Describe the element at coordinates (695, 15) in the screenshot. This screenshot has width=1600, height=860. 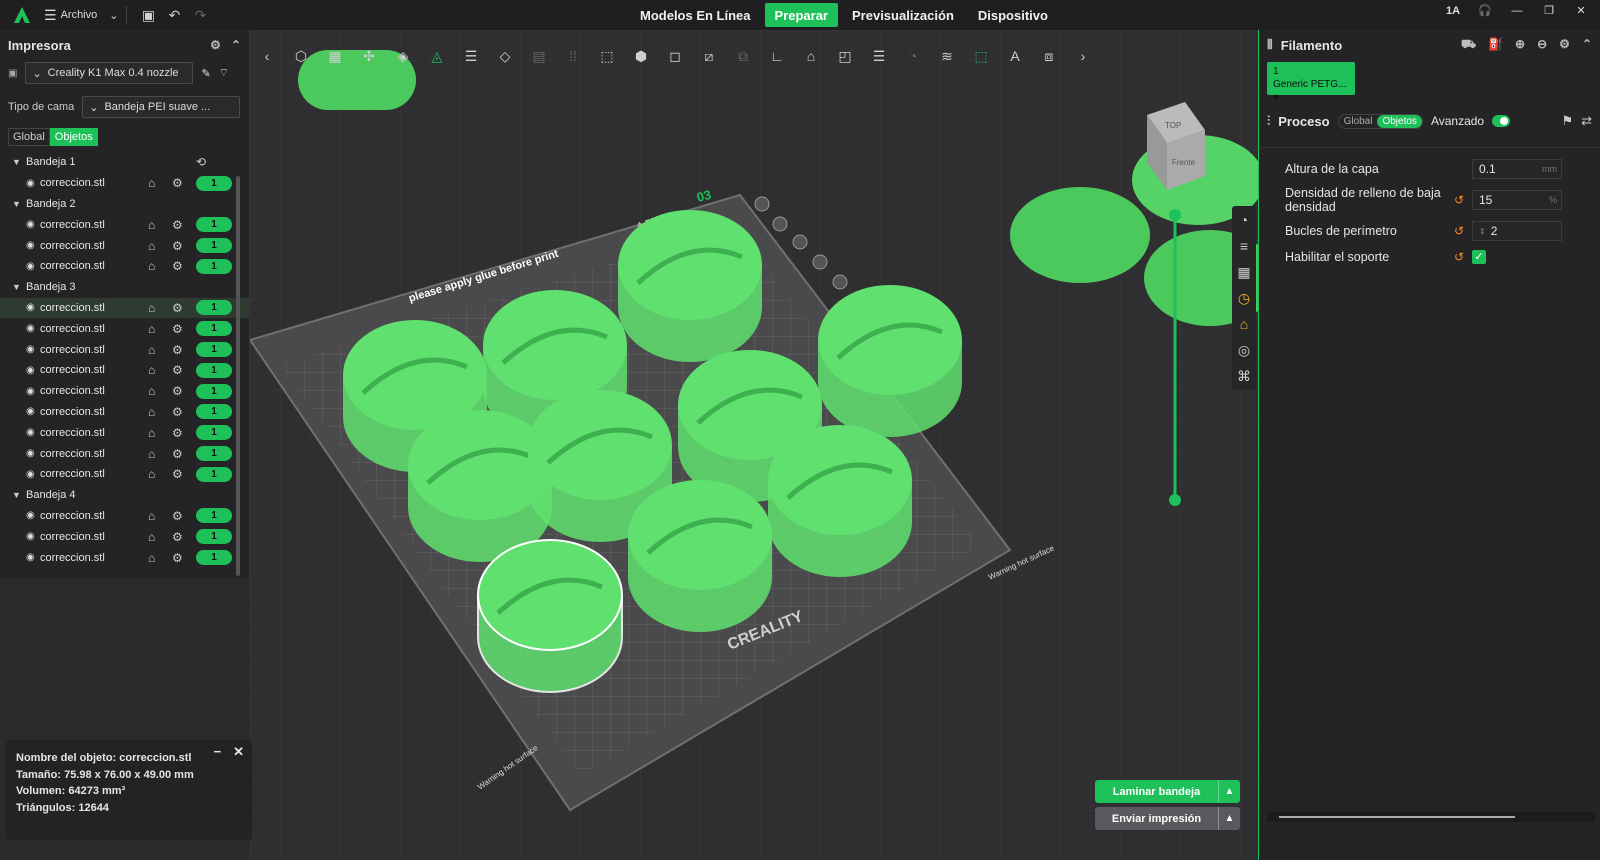
I see `tab-online-models: Modelos En Línea` at that location.